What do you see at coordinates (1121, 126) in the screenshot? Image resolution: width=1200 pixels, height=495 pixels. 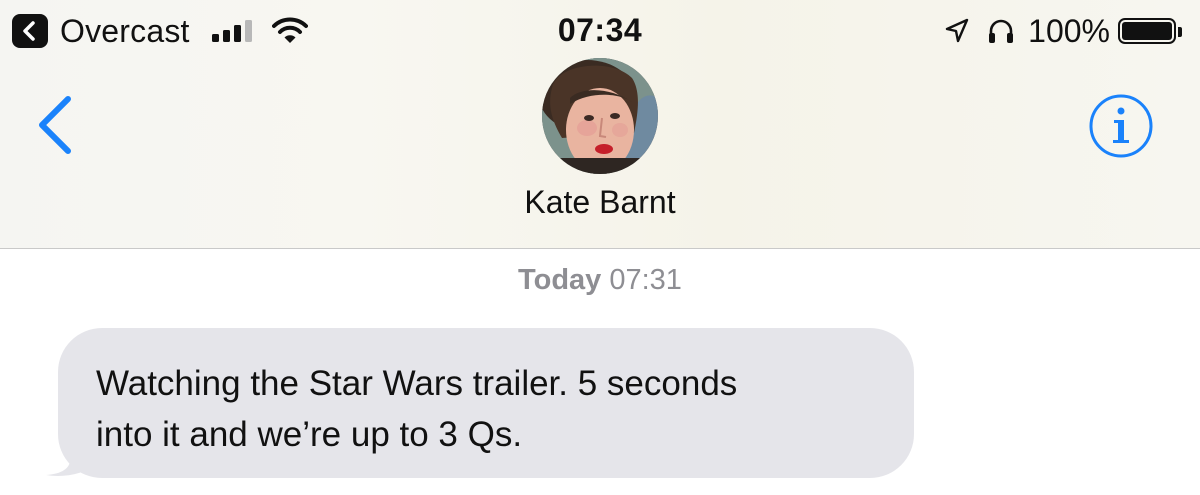 I see `info-icon` at bounding box center [1121, 126].